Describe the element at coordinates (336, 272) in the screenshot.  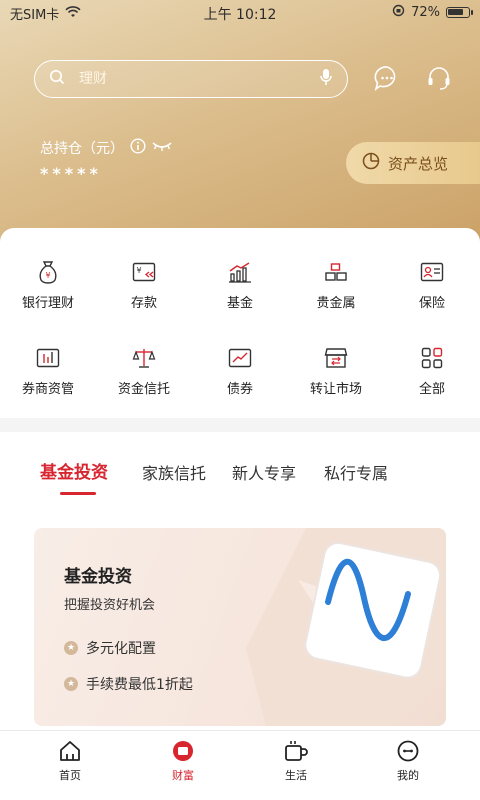
I see `gold-bars-icon` at that location.